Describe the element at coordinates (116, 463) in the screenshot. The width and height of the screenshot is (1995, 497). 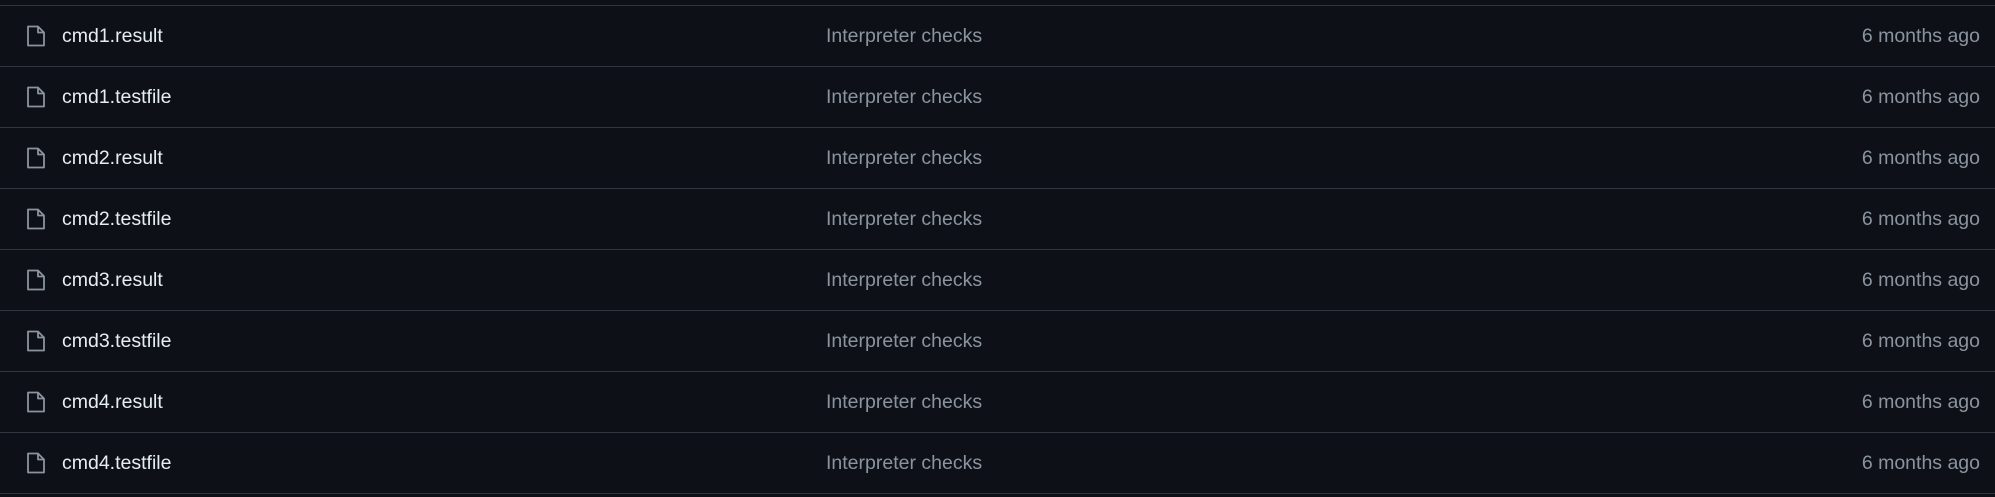
I see `file-name-link: cmd4.testfile` at that location.